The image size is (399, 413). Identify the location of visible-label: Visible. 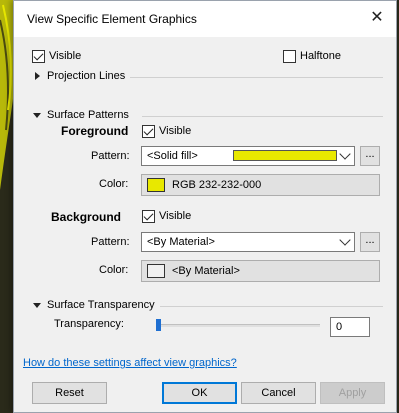
(65, 56).